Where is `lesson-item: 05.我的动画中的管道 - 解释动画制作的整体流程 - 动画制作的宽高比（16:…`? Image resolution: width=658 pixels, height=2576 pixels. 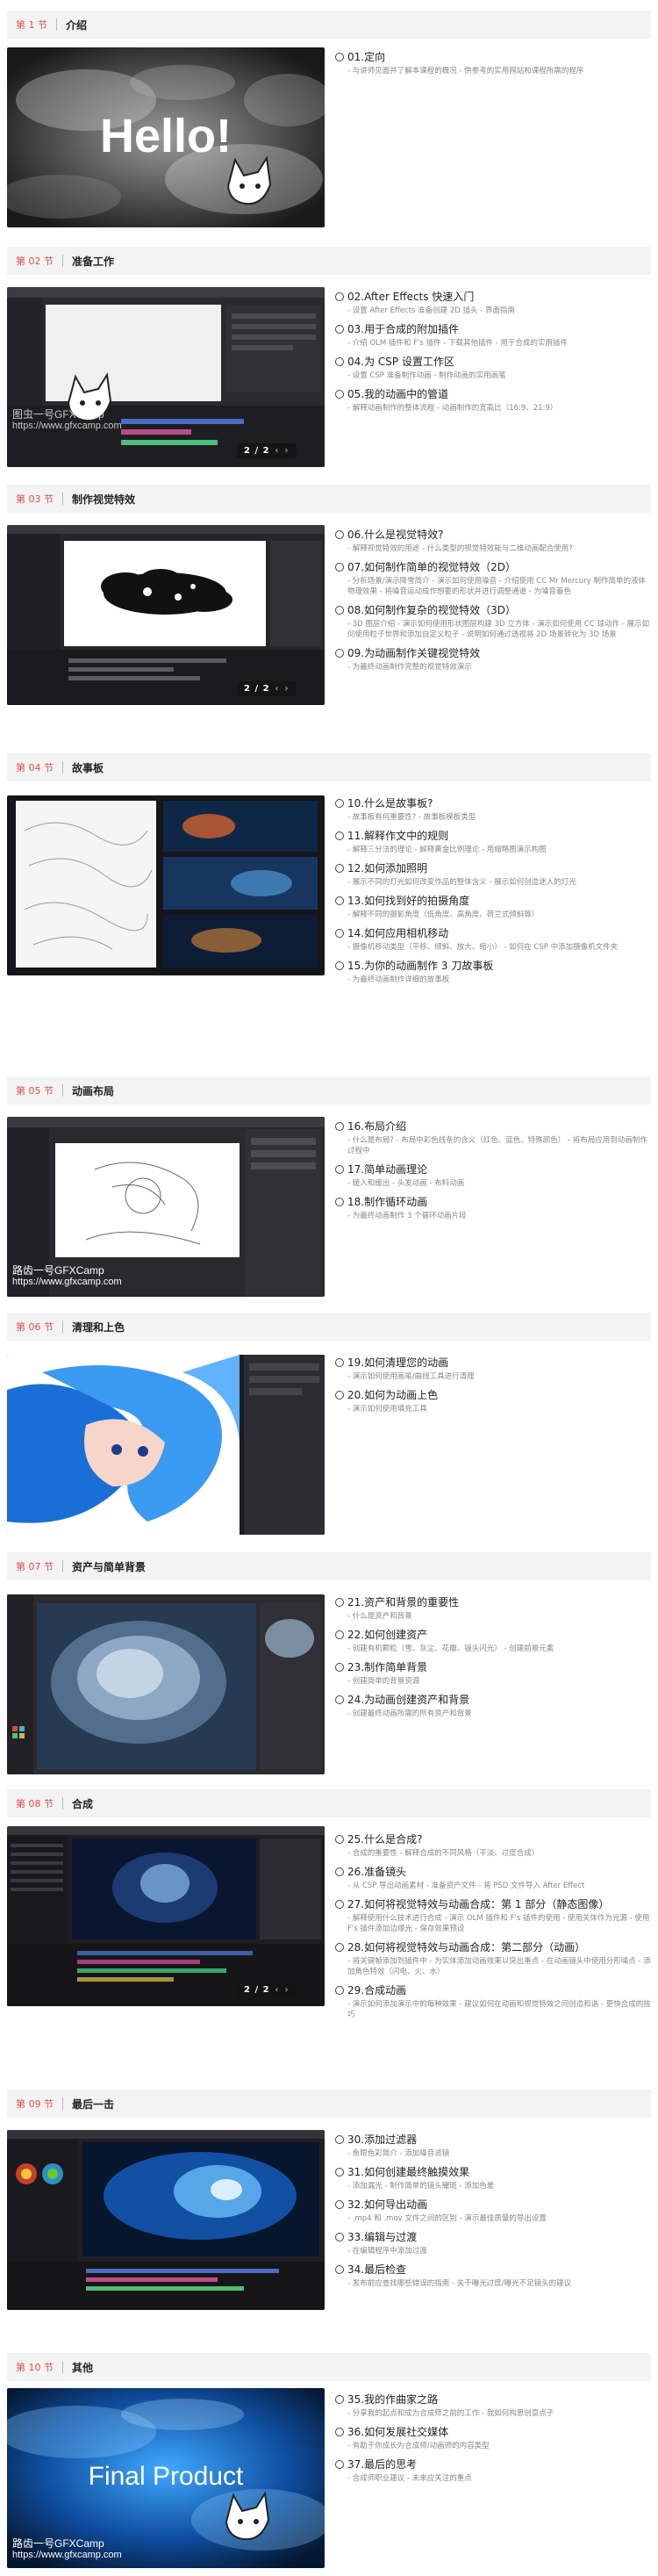
lesson-item: 05.我的动画中的管道 - 解释动画制作的整体流程 - 动画制作的宽高比（16:… is located at coordinates (492, 401).